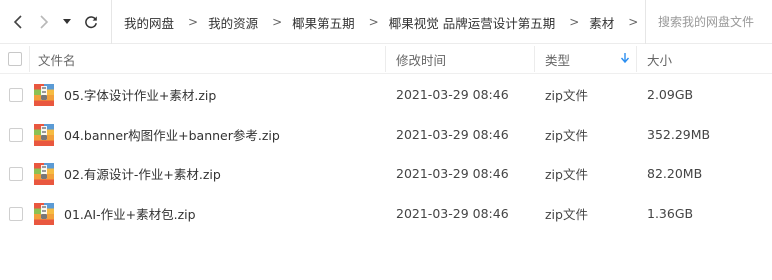  Describe the element at coordinates (233, 22) in the screenshot. I see `breadcrumb-item-my-resources: 我的资源` at that location.